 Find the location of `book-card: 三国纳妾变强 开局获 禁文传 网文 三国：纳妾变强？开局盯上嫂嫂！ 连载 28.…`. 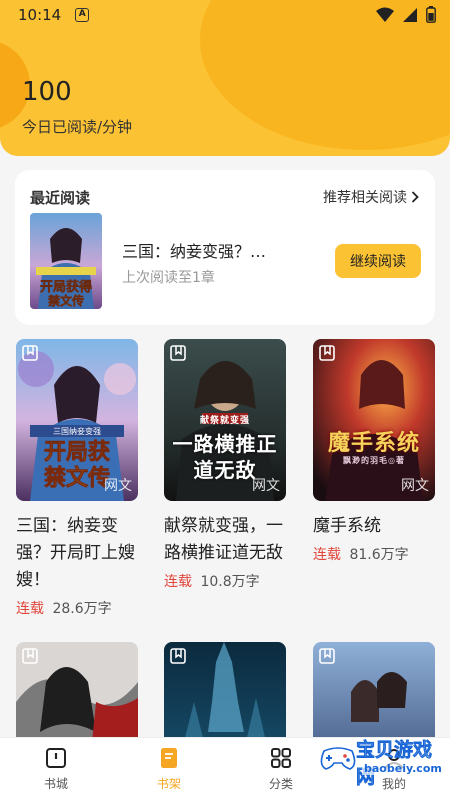

book-card: 三国纳妾变强 开局获 禁文传 网文 三国：纳妾变强？开局盯上嫂嫂！ 连载 28.… is located at coordinates (77, 478).